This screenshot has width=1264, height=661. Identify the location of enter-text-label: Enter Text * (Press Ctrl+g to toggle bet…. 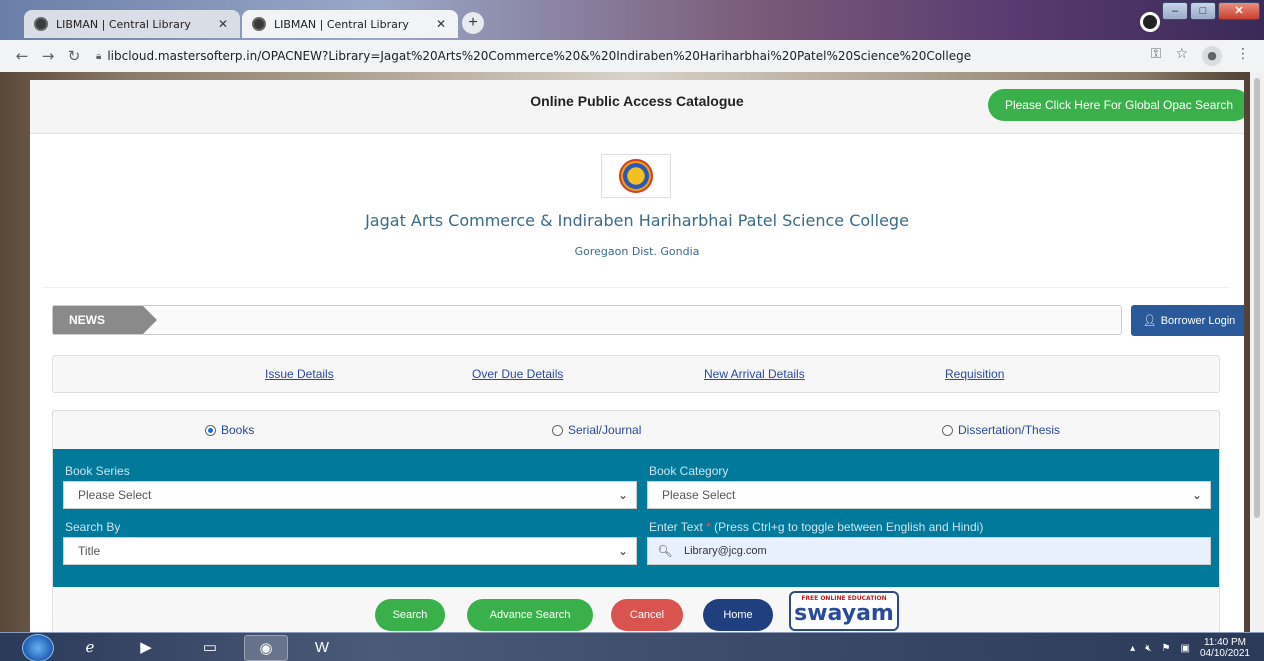
(816, 527).